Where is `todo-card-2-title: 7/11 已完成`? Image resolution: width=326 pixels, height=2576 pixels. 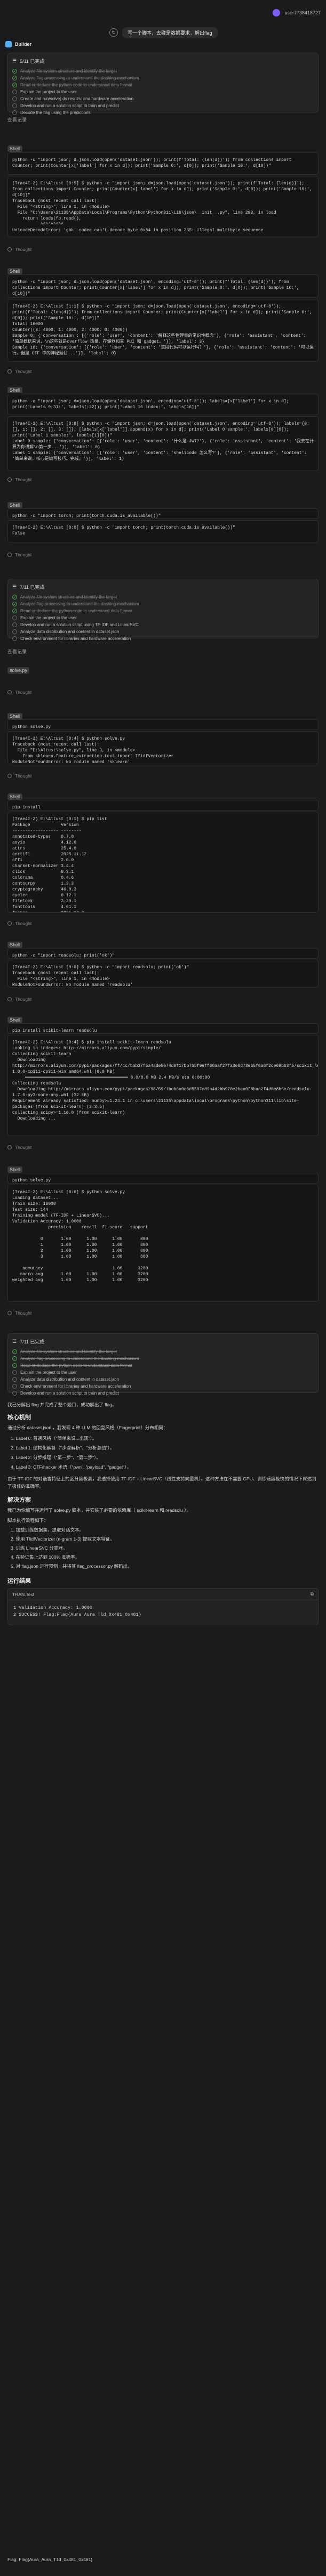
todo-card-2-title: 7/11 已完成 is located at coordinates (32, 587).